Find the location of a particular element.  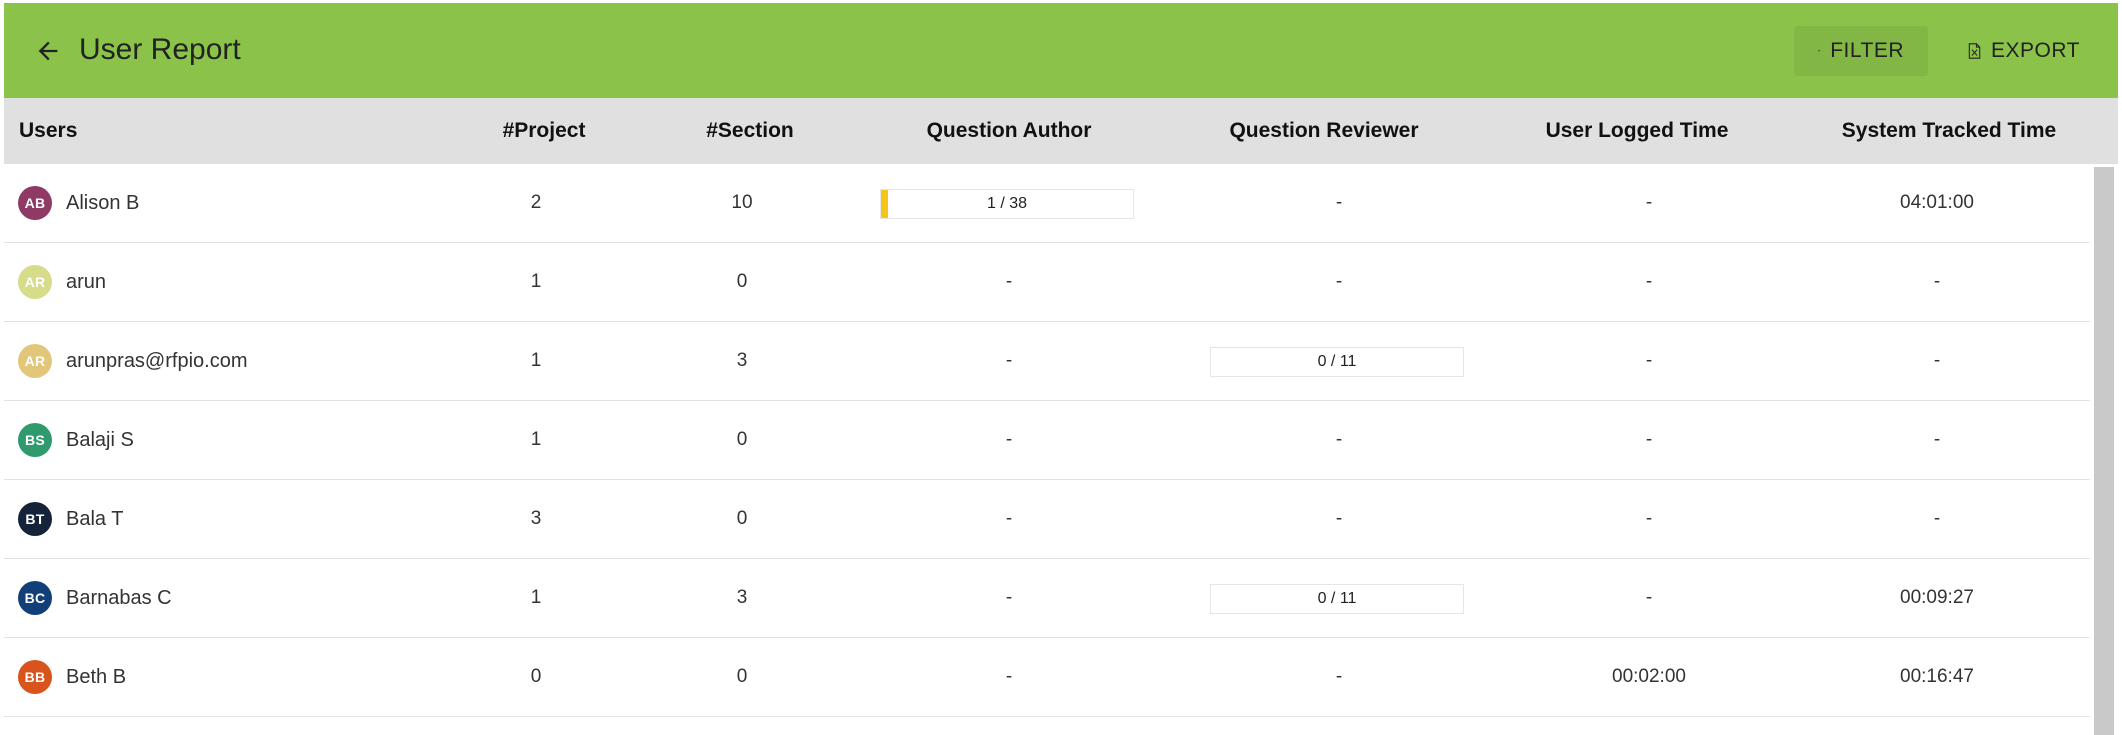

avatar: BC is located at coordinates (35, 598).